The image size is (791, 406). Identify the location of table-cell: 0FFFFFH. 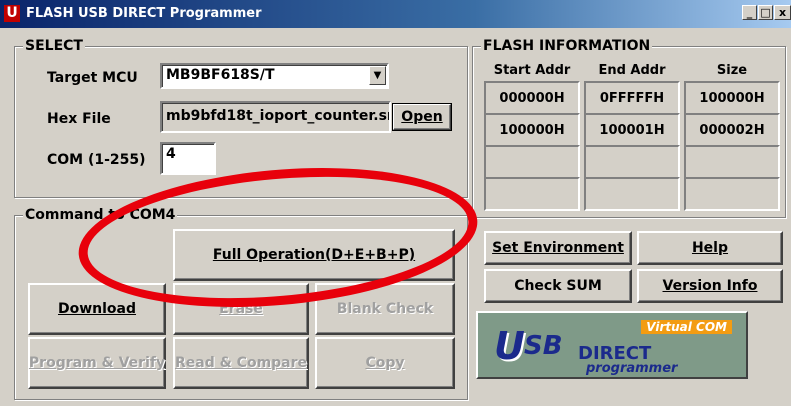
(632, 98).